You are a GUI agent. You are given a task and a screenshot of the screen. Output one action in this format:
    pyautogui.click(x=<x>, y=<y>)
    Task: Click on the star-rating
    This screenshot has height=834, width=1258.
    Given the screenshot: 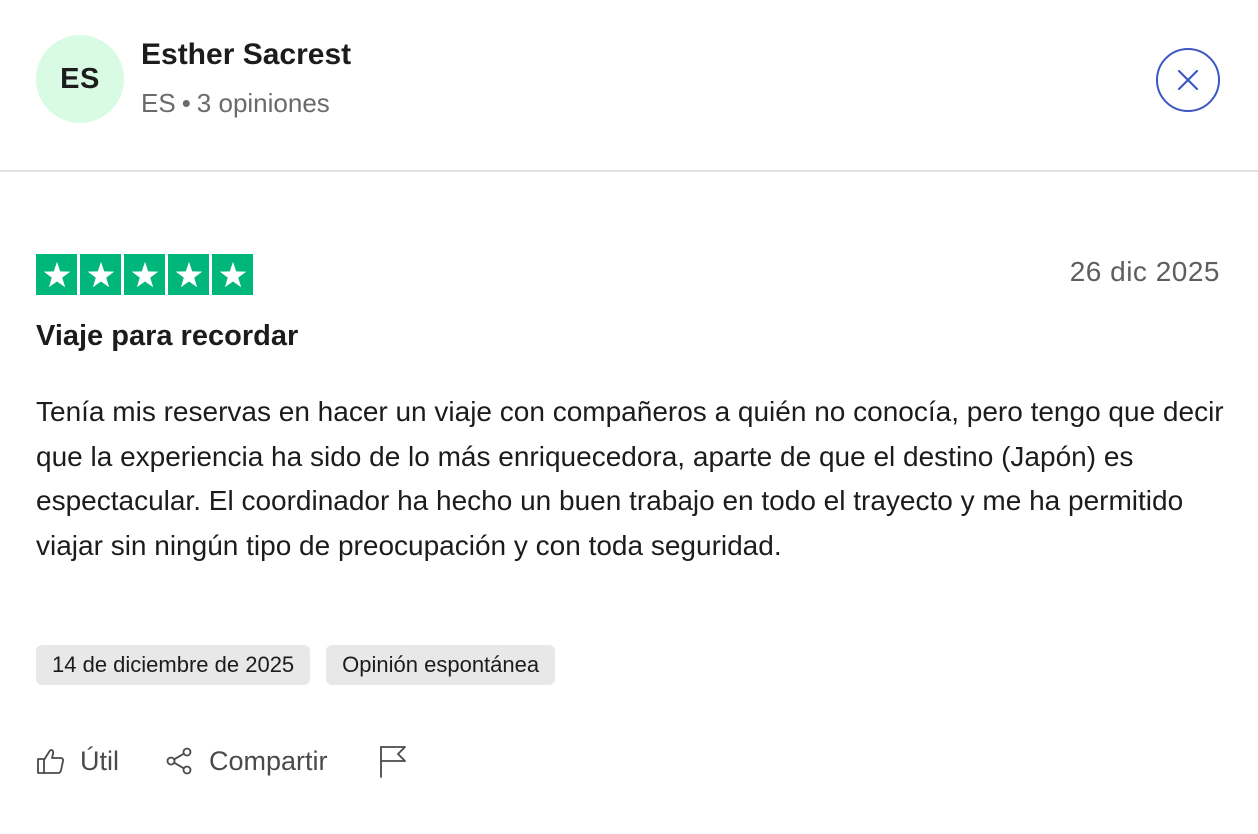 What is the action you would take?
    pyautogui.click(x=144, y=274)
    